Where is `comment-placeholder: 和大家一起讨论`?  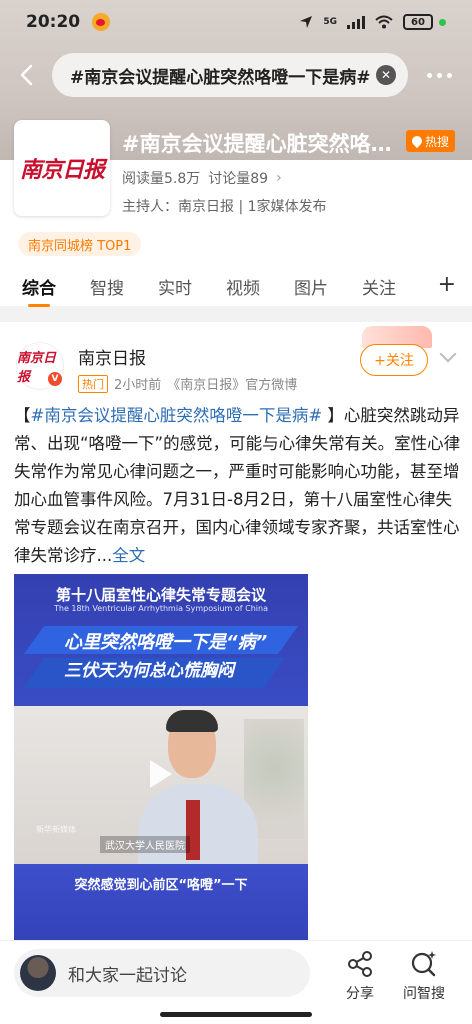 comment-placeholder: 和大家一起讨论 is located at coordinates (127, 975).